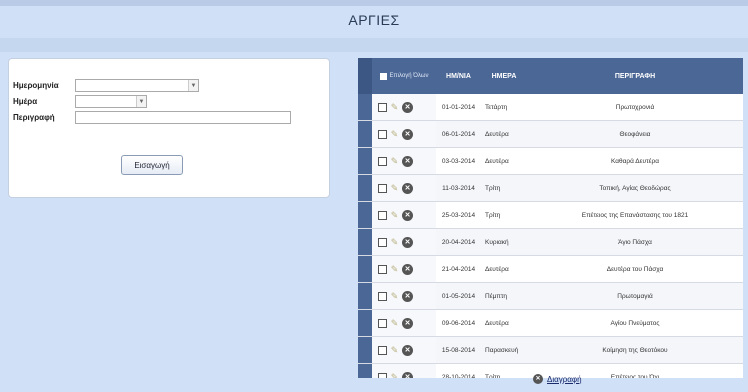 This screenshot has width=748, height=392. Describe the element at coordinates (496, 107) in the screenshot. I see `cell-day: Τετάρτη` at that location.